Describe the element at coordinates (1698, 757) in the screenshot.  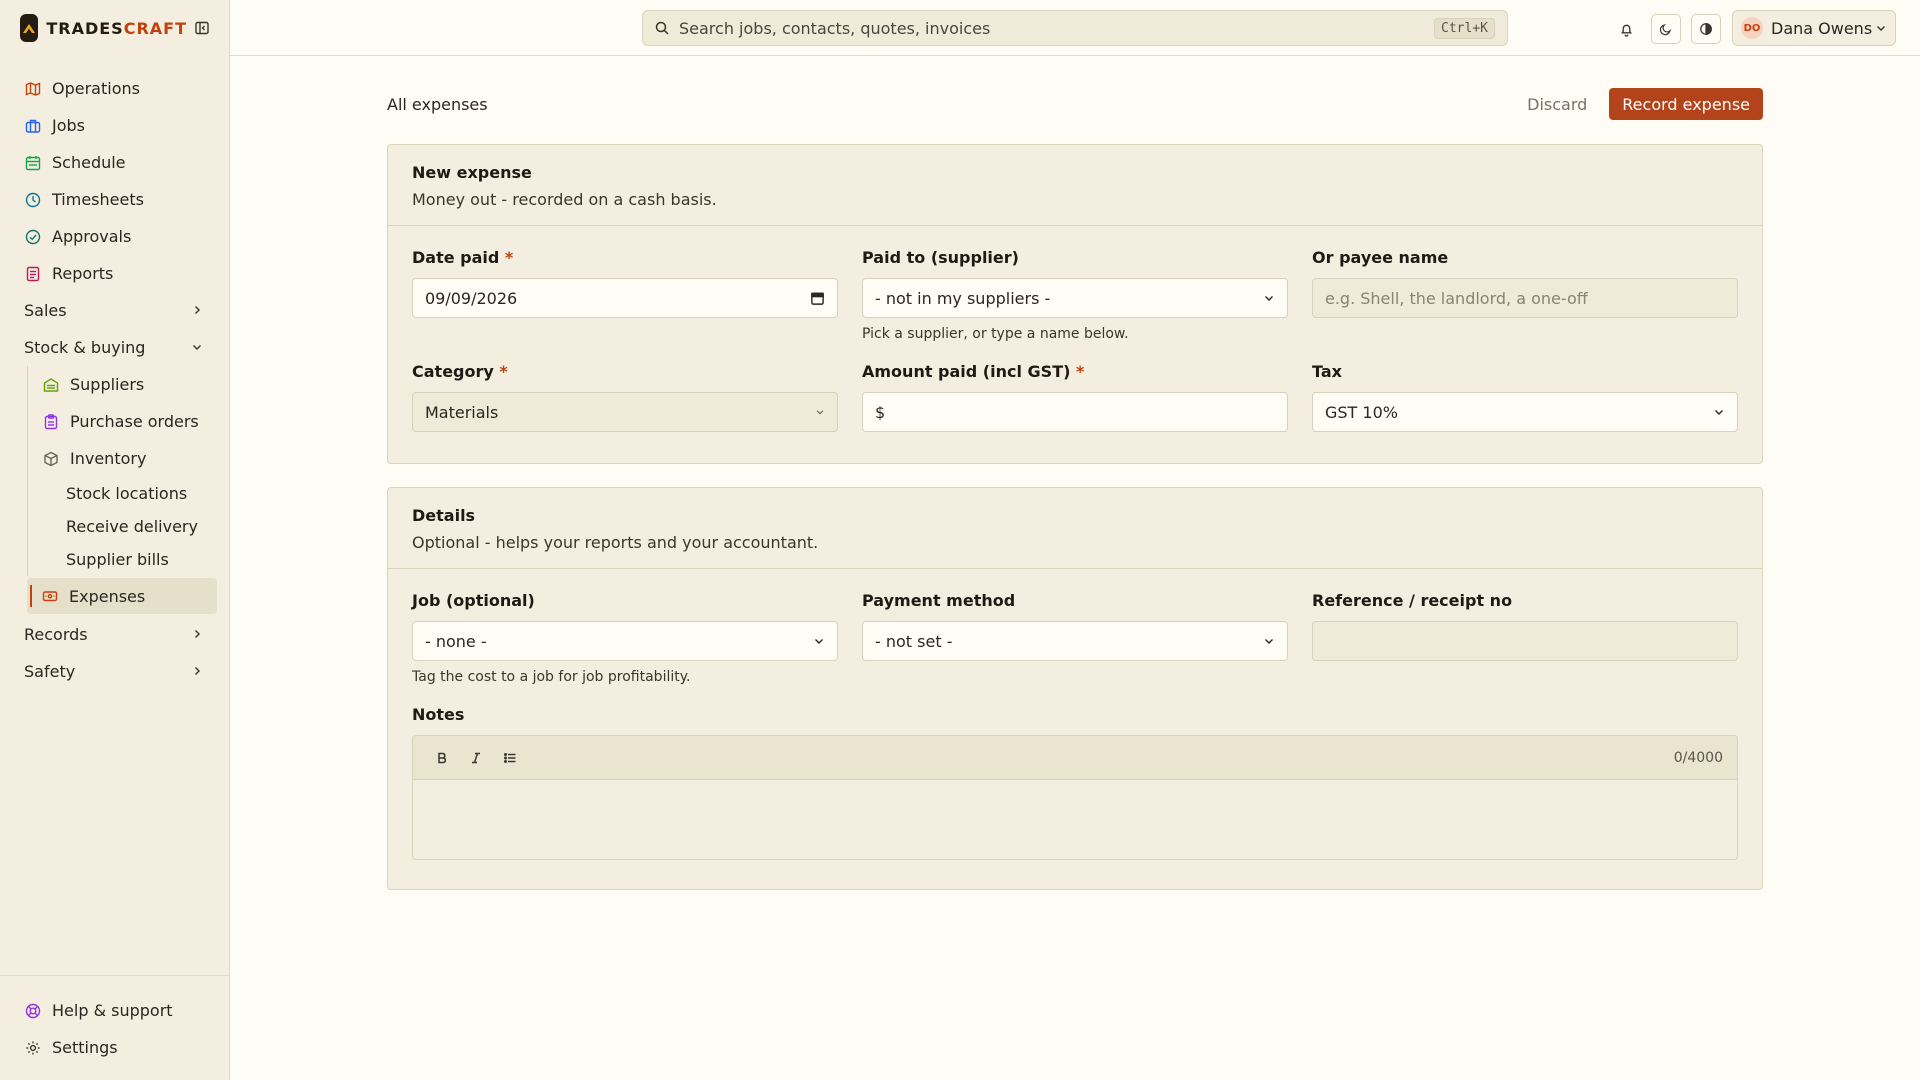
I see `character-counter: 0/4000` at that location.